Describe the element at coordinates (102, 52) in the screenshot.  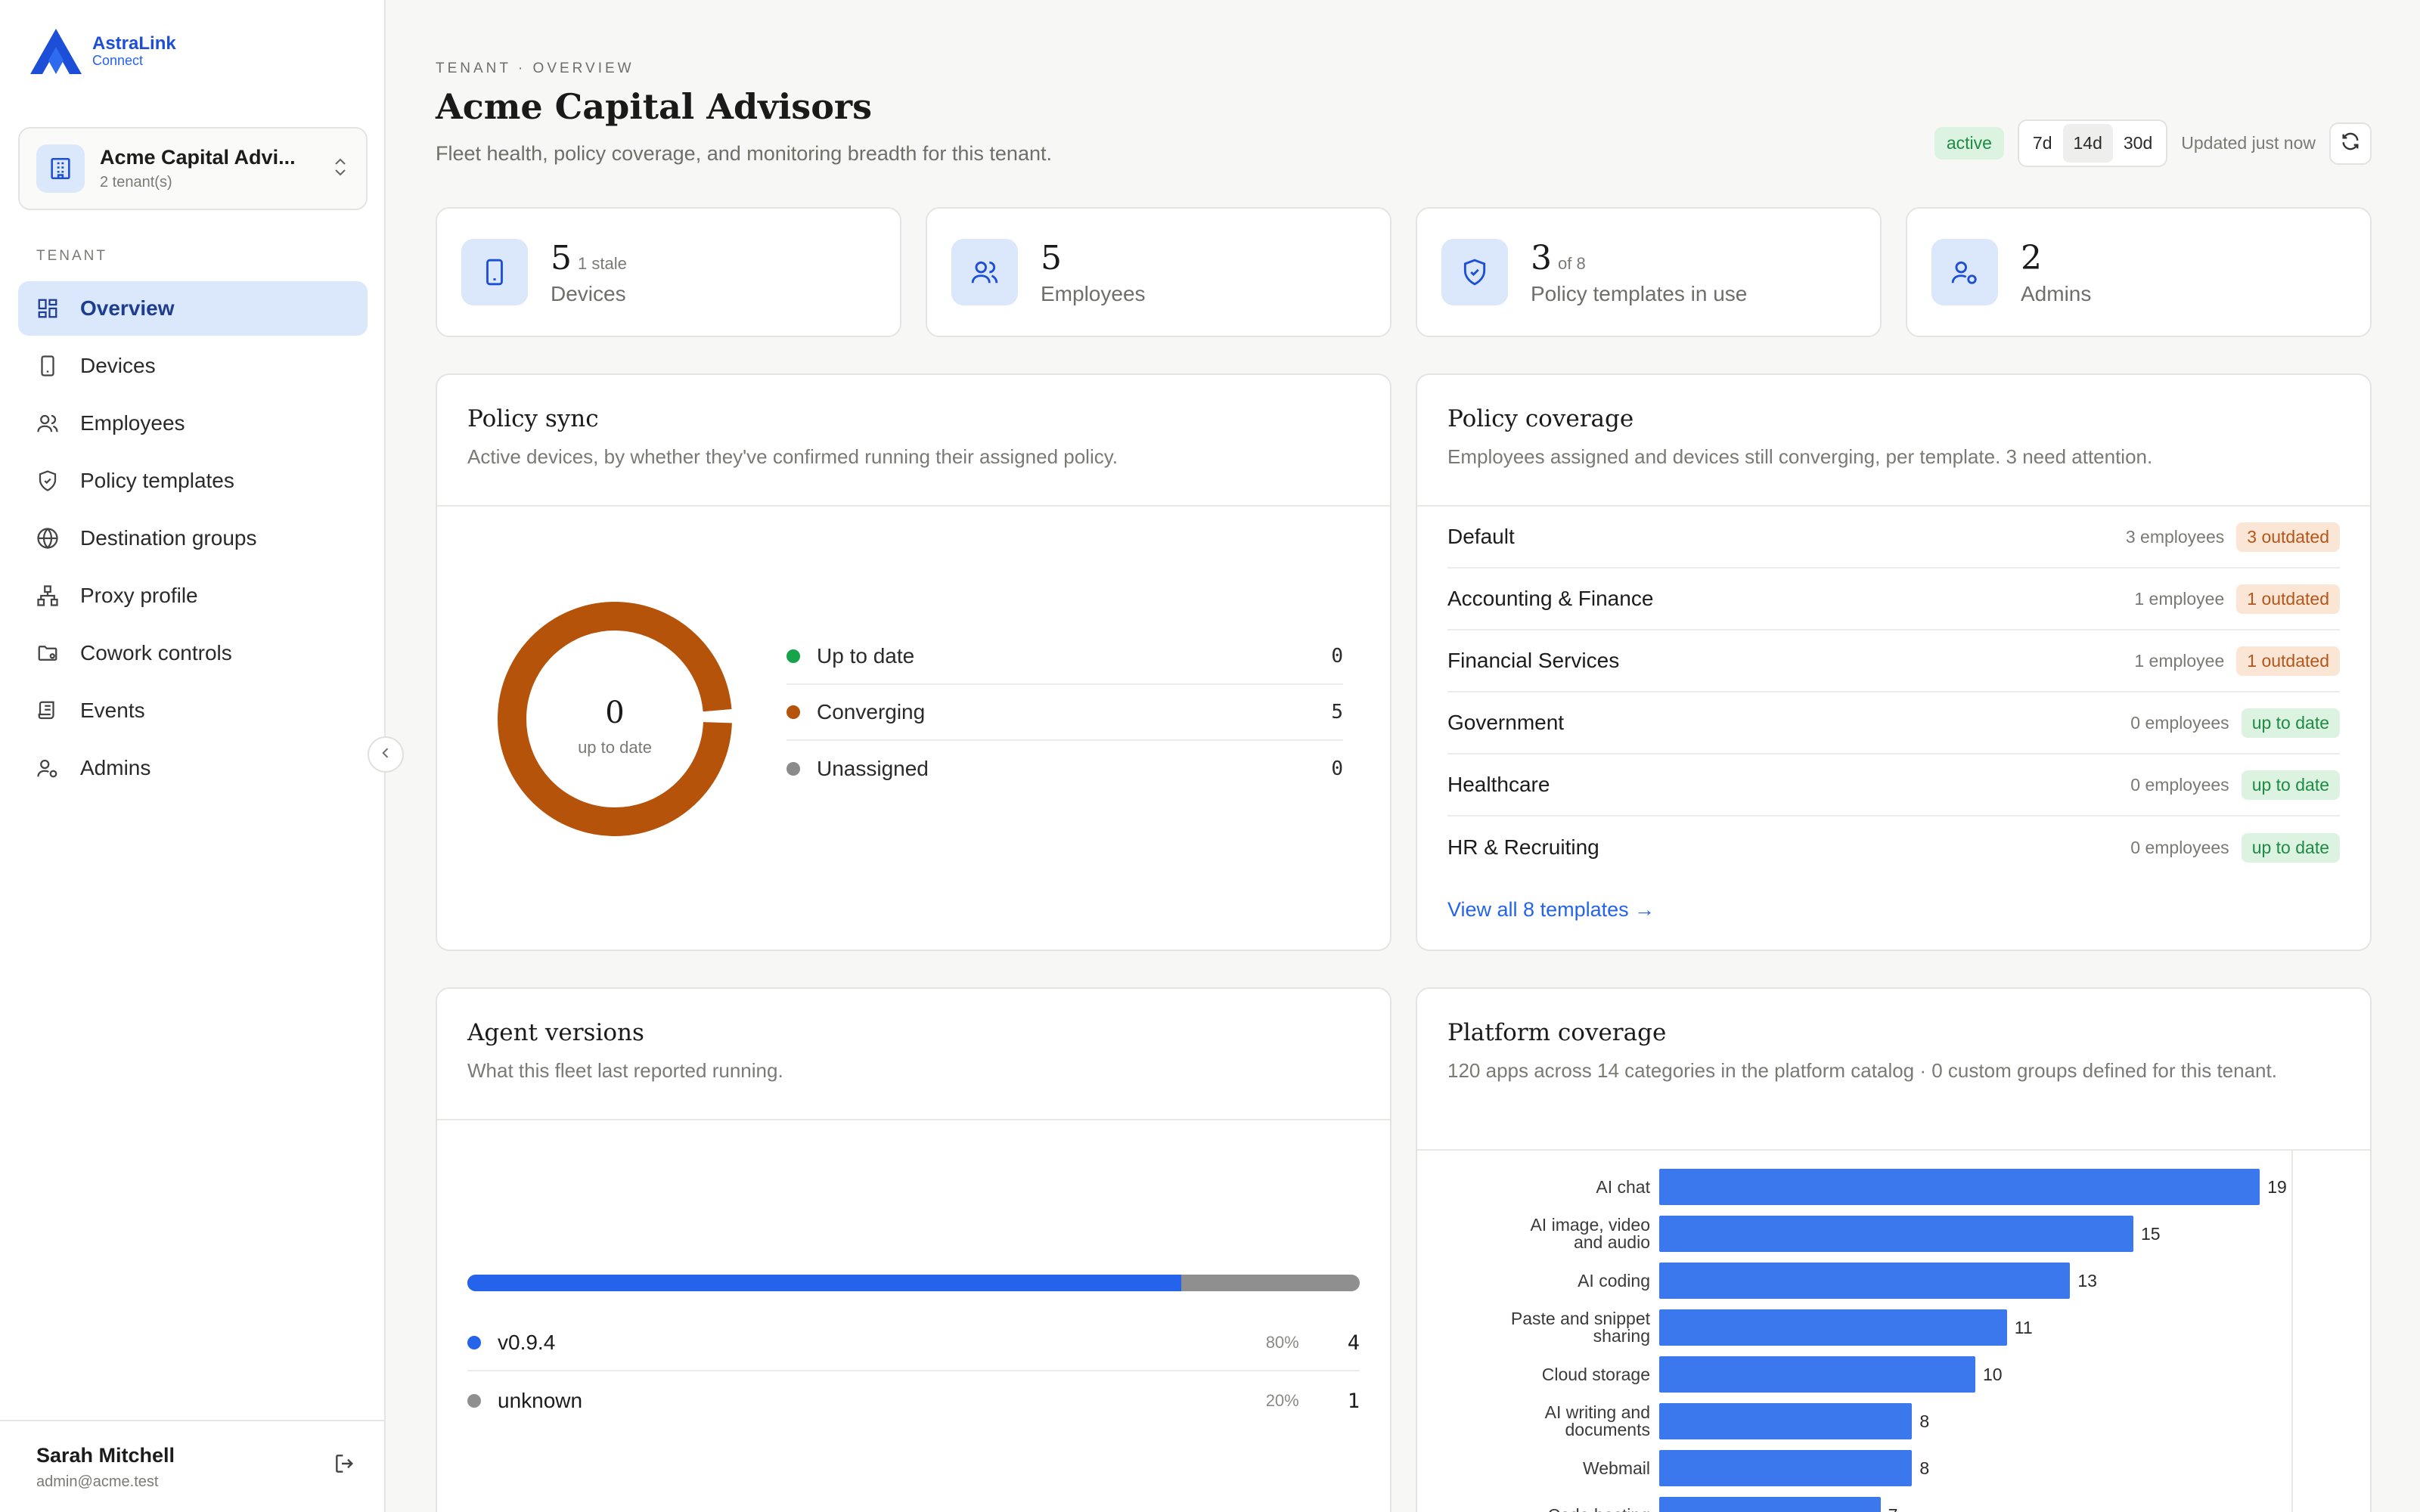
I see `brand-logo: AstraLink Connect` at that location.